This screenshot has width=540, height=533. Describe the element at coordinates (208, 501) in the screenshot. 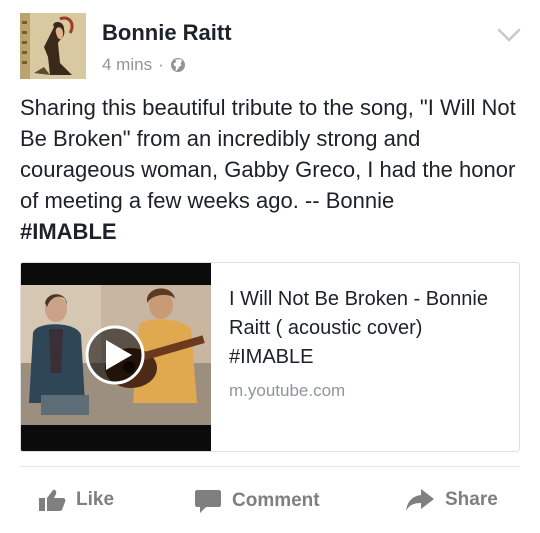

I see `comment-icon` at that location.